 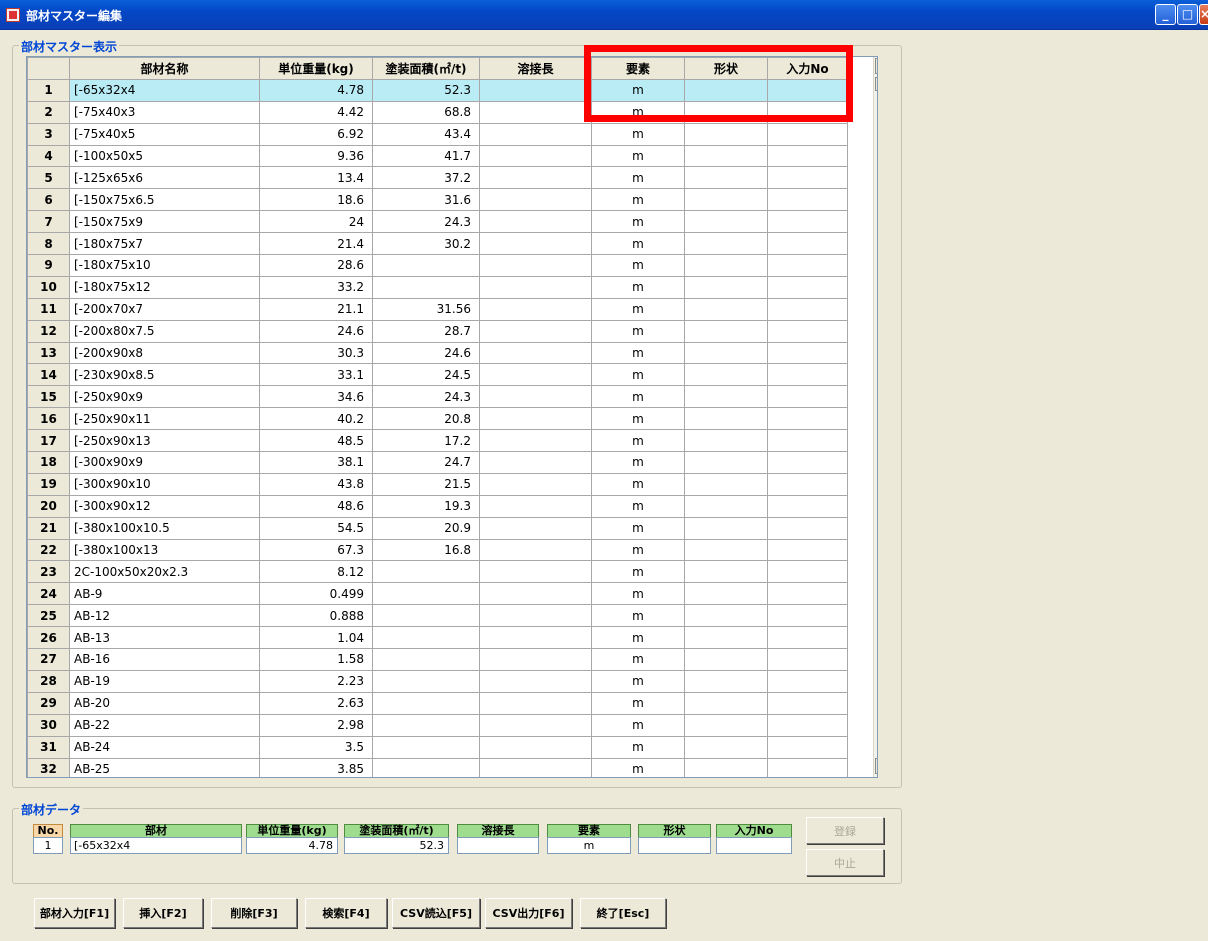 I want to click on area-cell: 20.8, so click(x=426, y=419).